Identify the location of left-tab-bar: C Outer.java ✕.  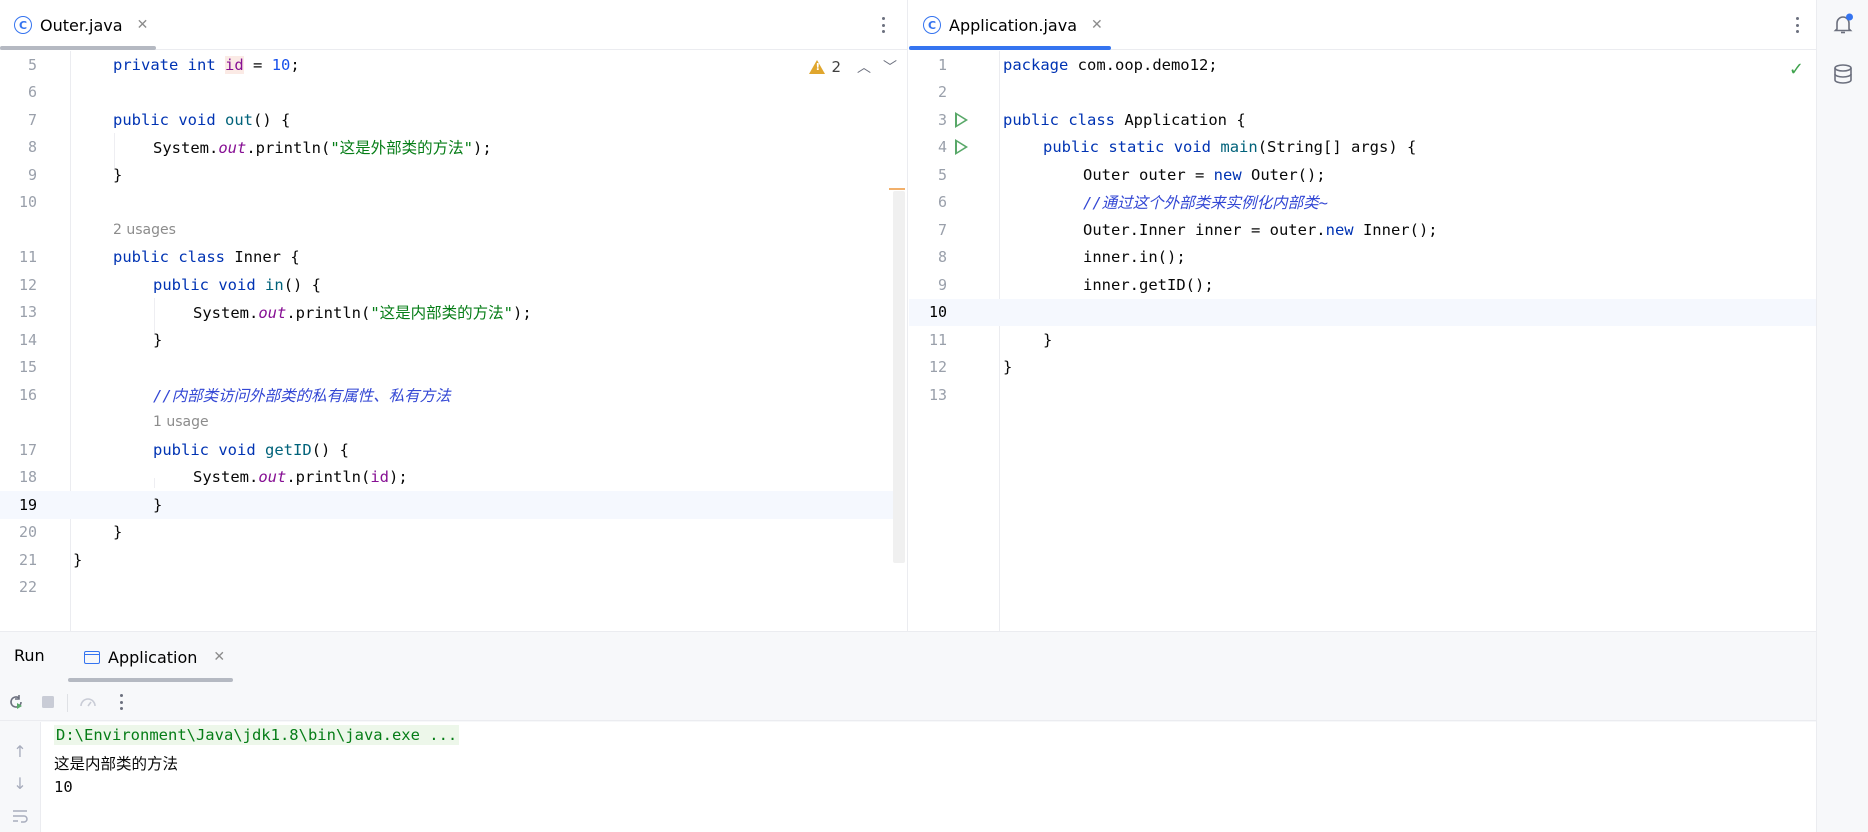
(453, 25).